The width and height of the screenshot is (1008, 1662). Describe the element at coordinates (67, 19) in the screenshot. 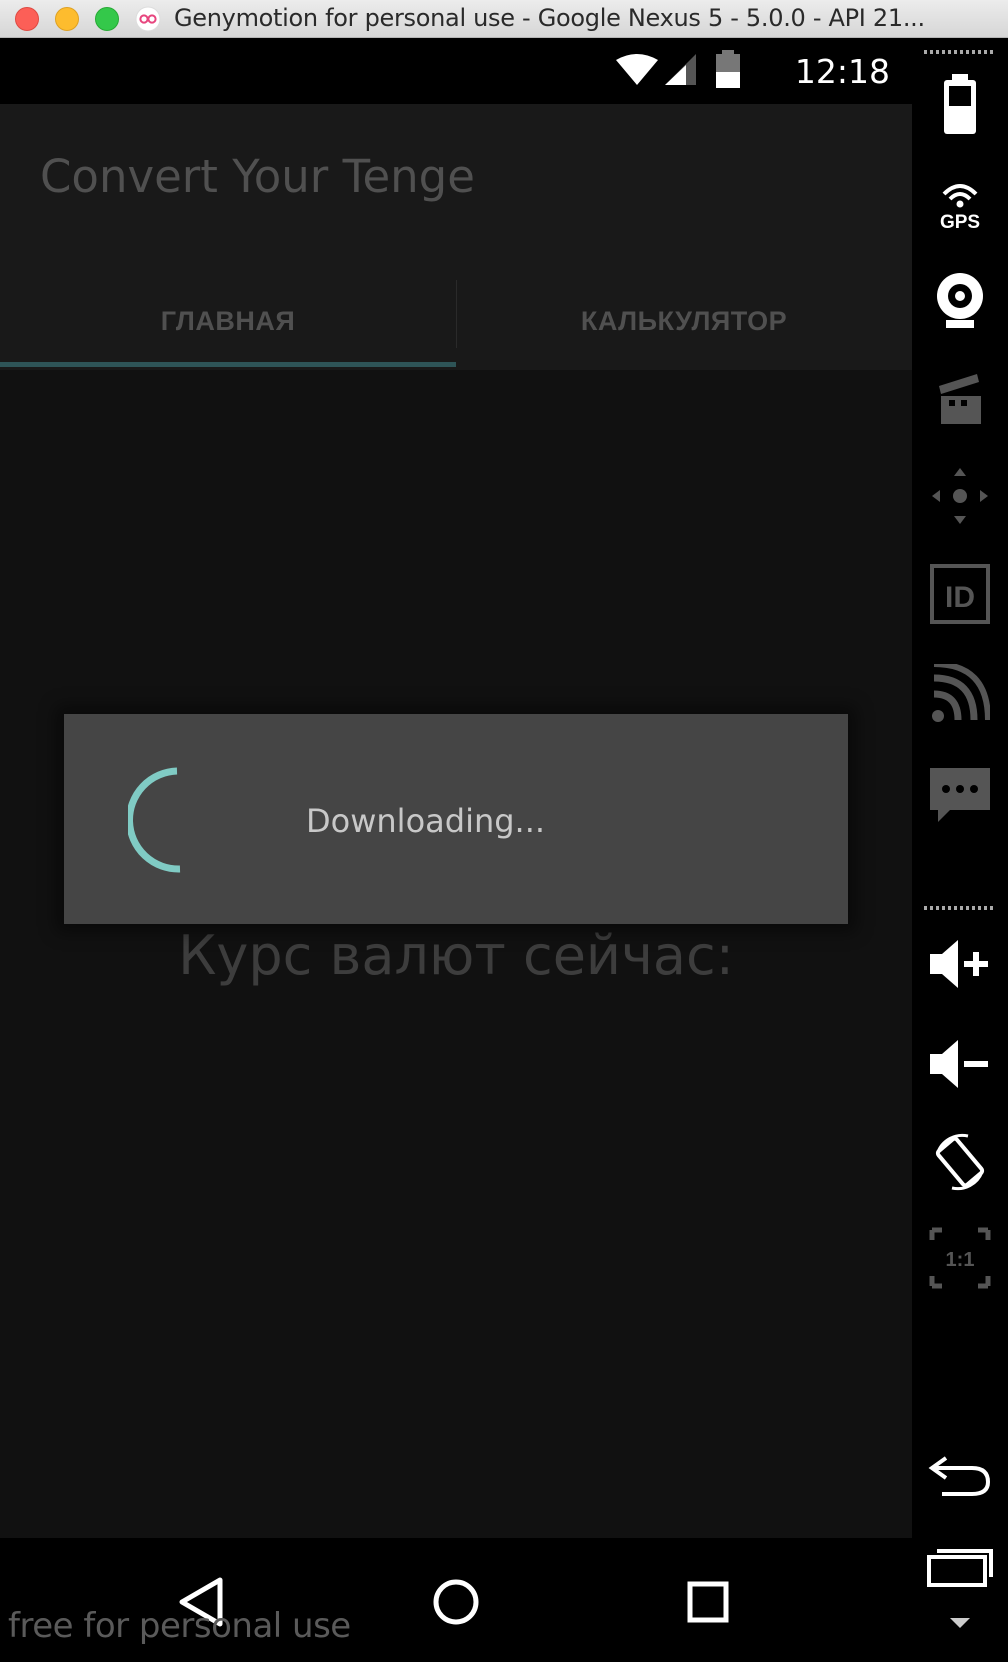

I see `window-minimize-button` at that location.